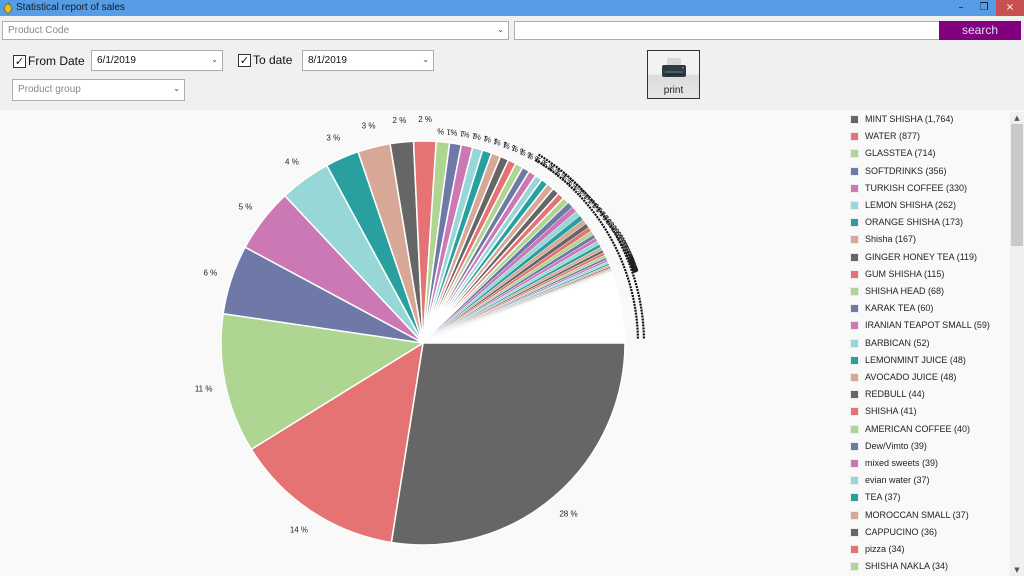  Describe the element at coordinates (897, 342) in the screenshot. I see `legend-label: BARBICAN (52)` at that location.